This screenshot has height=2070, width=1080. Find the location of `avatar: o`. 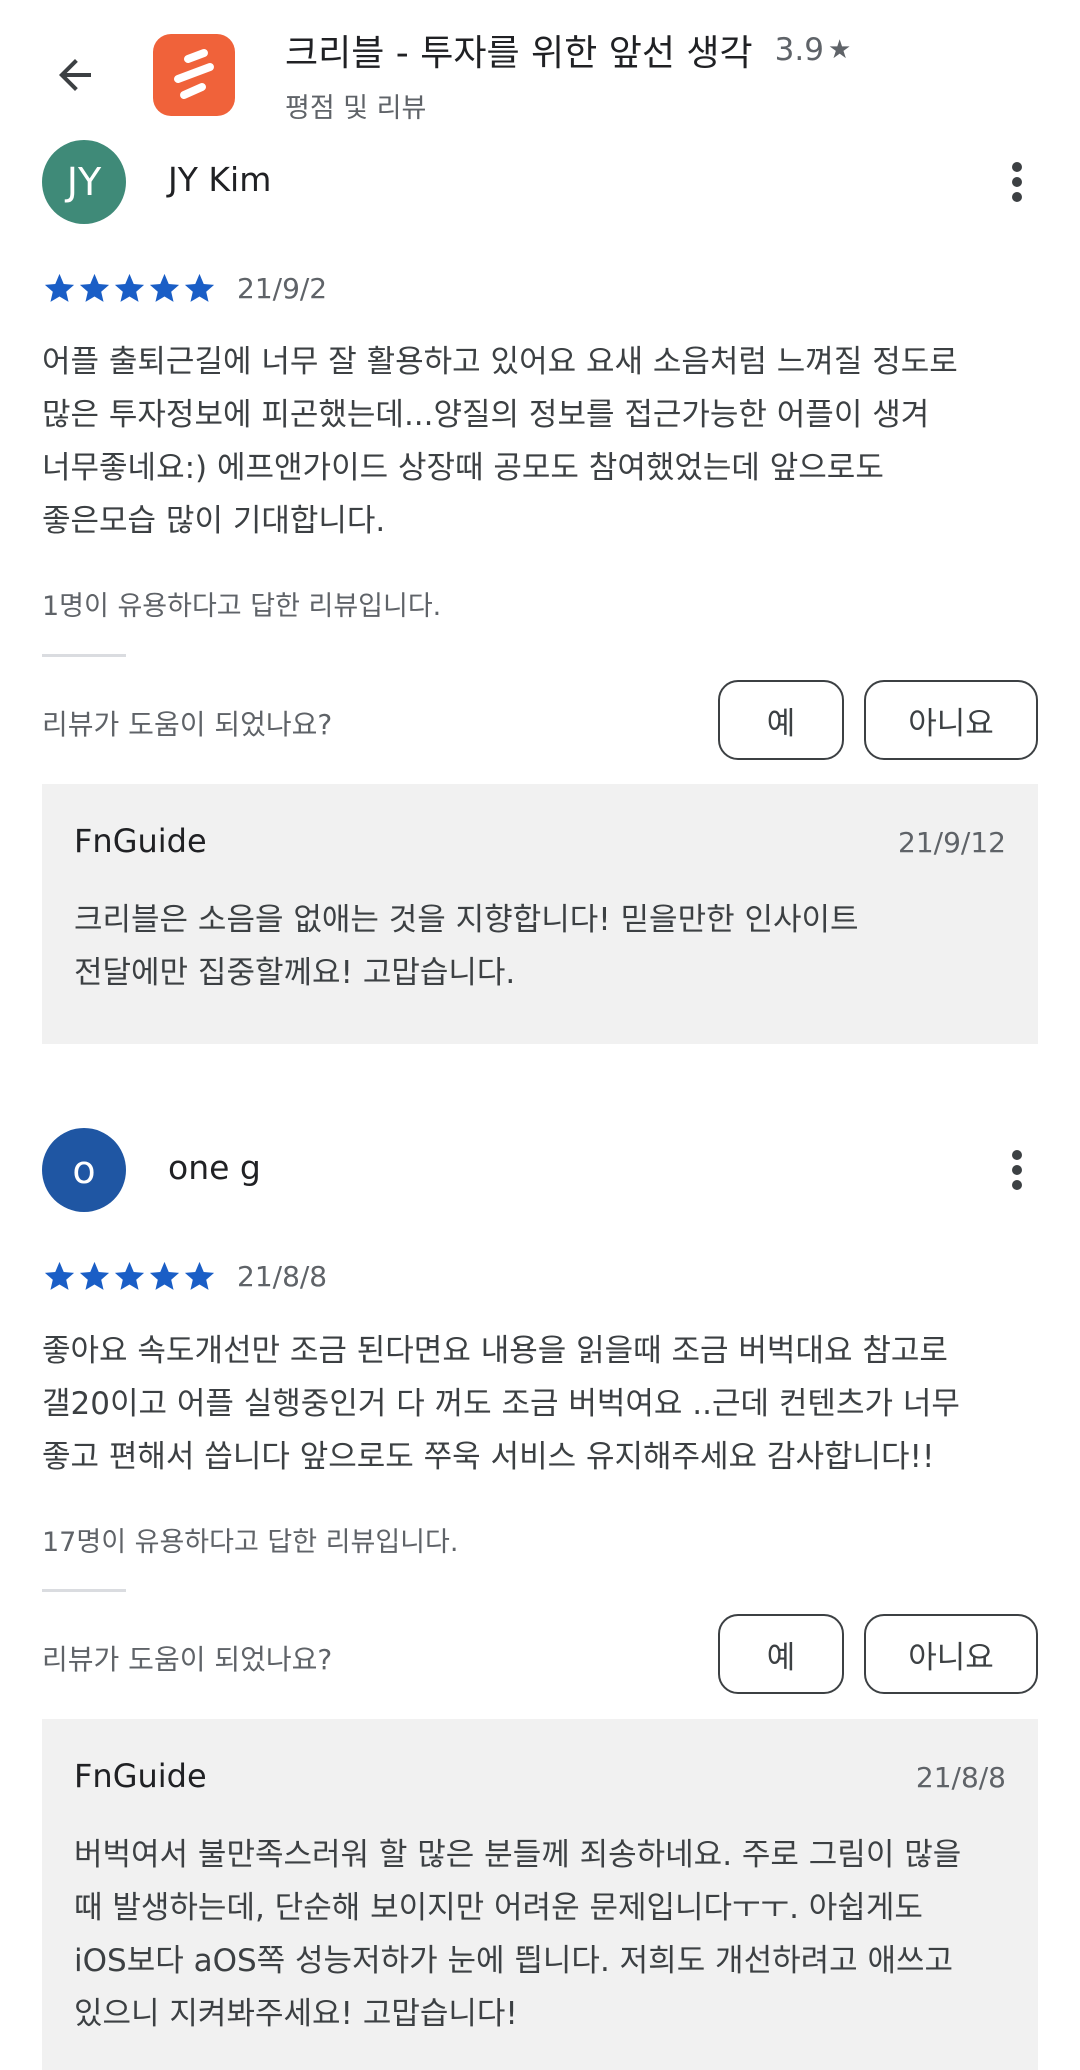

avatar: o is located at coordinates (84, 1170).